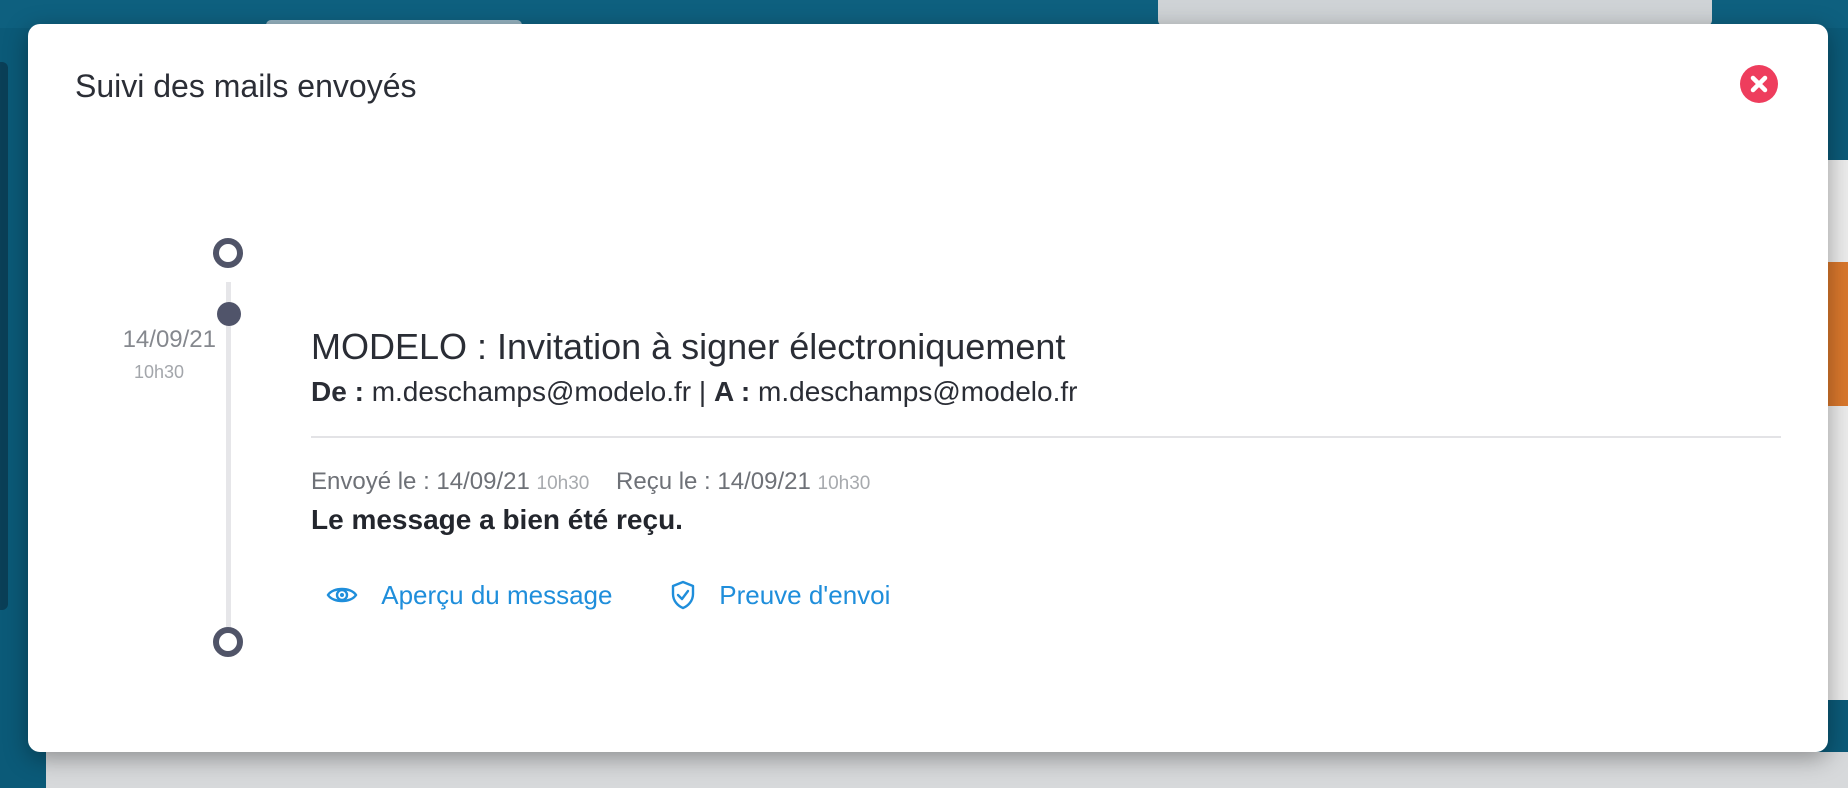 This screenshot has width=1848, height=788. What do you see at coordinates (246, 86) in the screenshot?
I see `modal-title: Suivi des mails envoyés` at bounding box center [246, 86].